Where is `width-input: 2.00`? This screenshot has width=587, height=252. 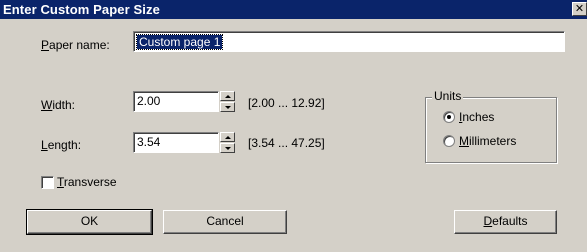
width-input: 2.00 is located at coordinates (176, 101).